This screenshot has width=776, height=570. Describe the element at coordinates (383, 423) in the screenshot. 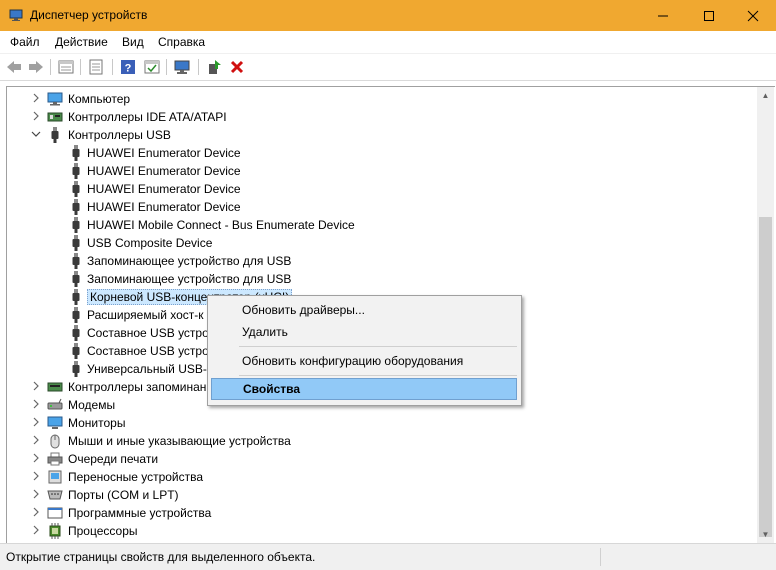

I see `tree-category-row: Мониторы` at that location.